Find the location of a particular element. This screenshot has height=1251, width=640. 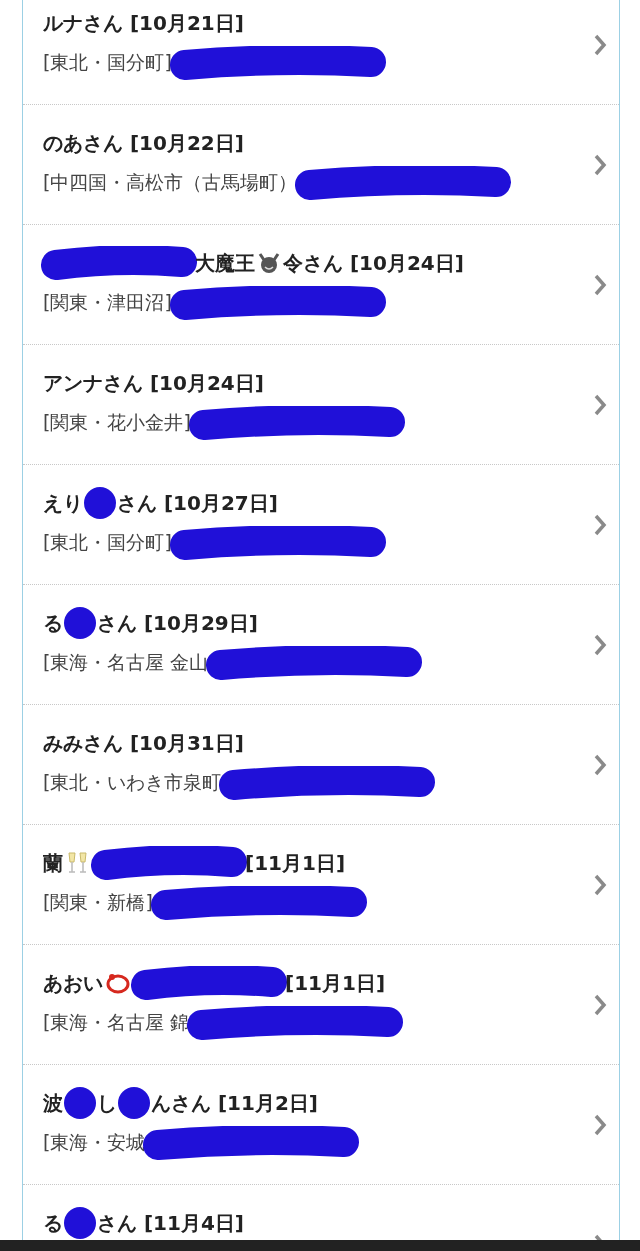

title-text: し is located at coordinates (107, 1103).